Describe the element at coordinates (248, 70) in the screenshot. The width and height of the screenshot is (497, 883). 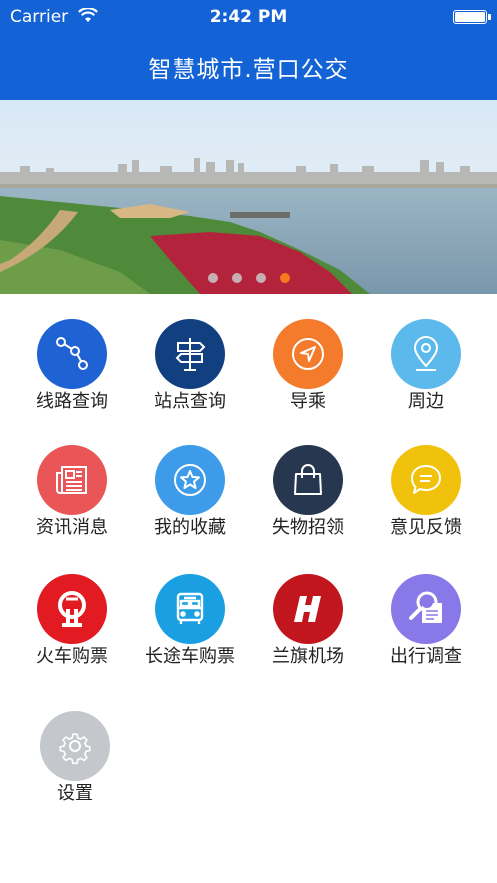
I see `page-title: 智慧城市.营口公交` at that location.